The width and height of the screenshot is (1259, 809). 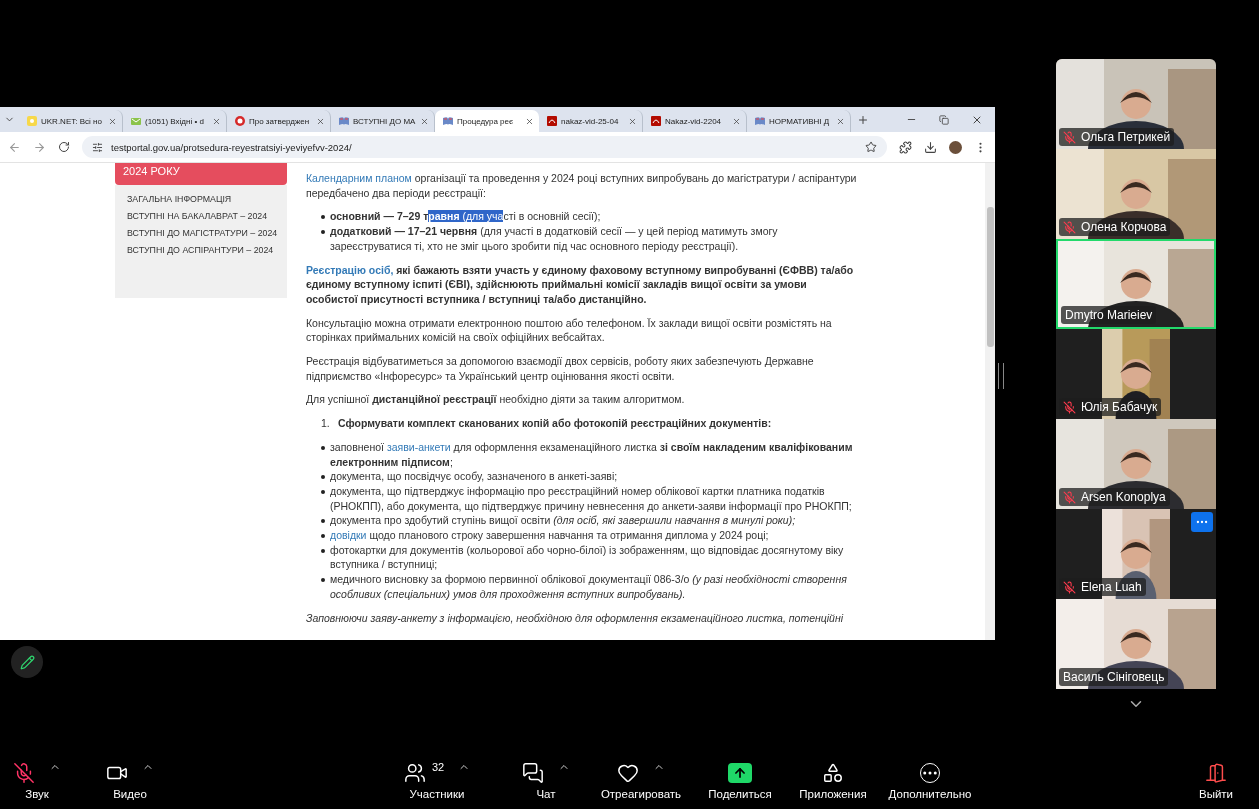 I want to click on toolbar-button: Чат, so click(x=546, y=780).